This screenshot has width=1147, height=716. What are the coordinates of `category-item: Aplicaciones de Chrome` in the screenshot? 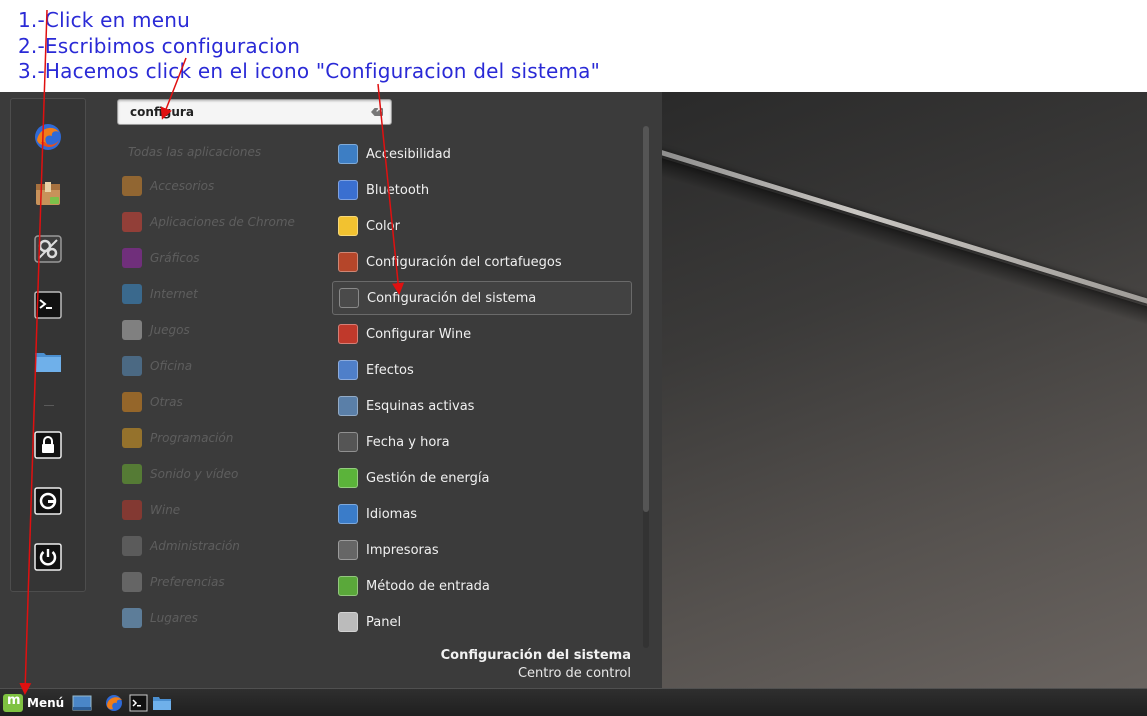 It's located at (217, 222).